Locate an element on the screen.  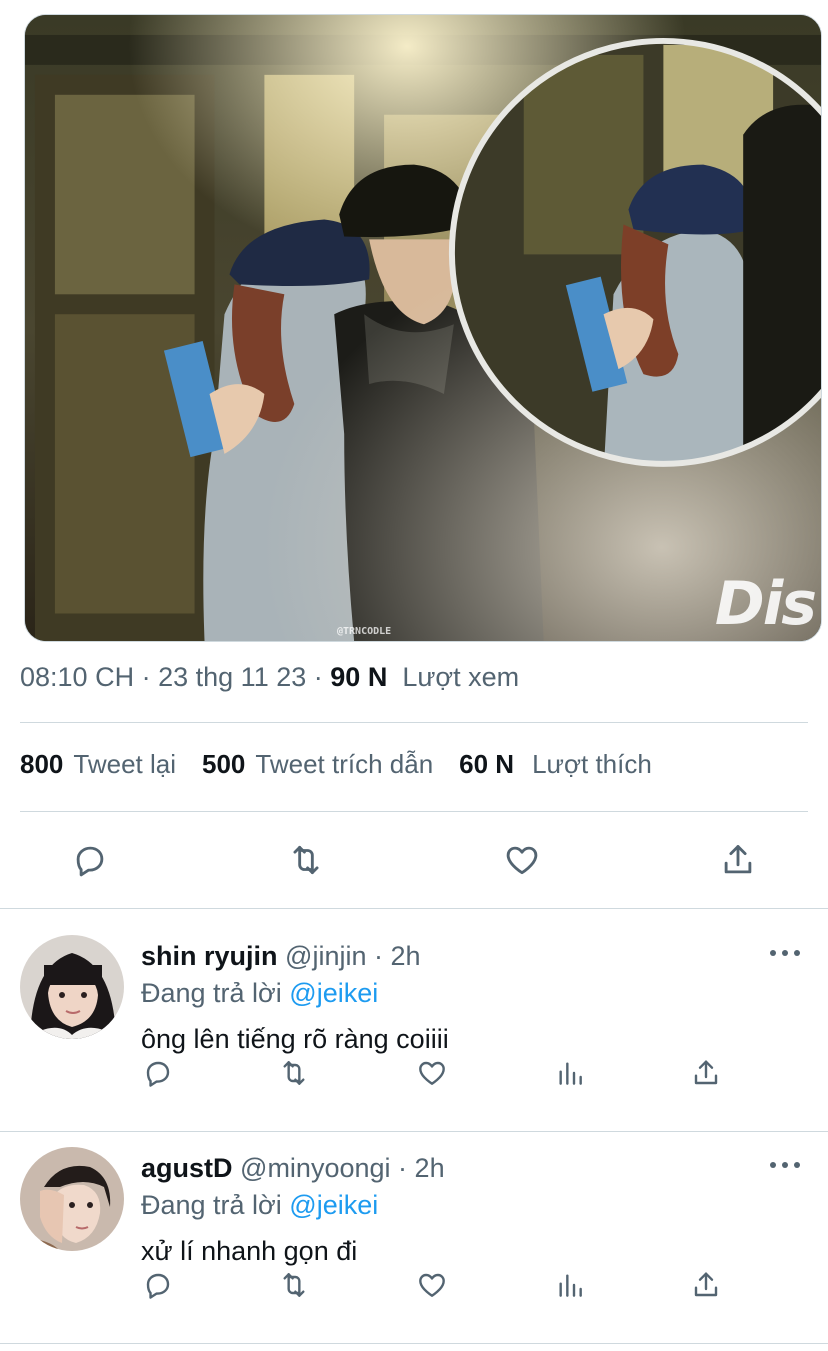
reply-text: xử lí nhanh gọn đi is located at coordinates (249, 1251).